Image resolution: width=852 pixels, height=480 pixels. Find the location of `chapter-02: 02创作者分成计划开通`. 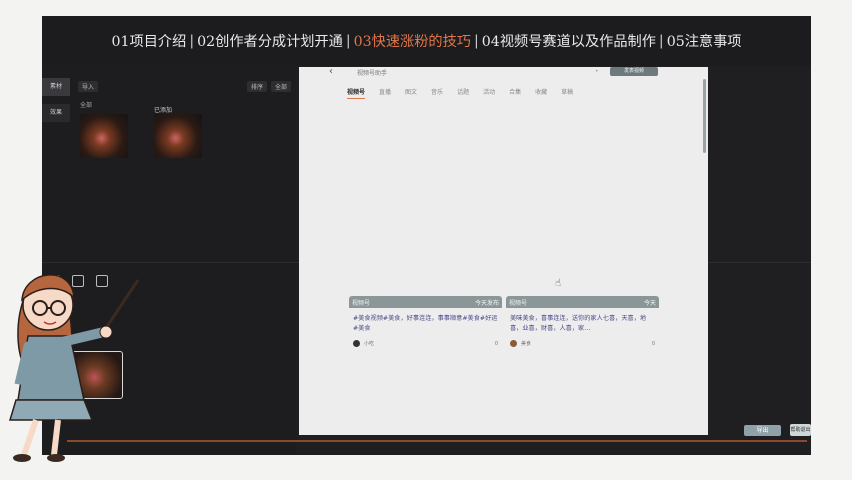

chapter-02: 02创作者分成计划开通 is located at coordinates (270, 41).